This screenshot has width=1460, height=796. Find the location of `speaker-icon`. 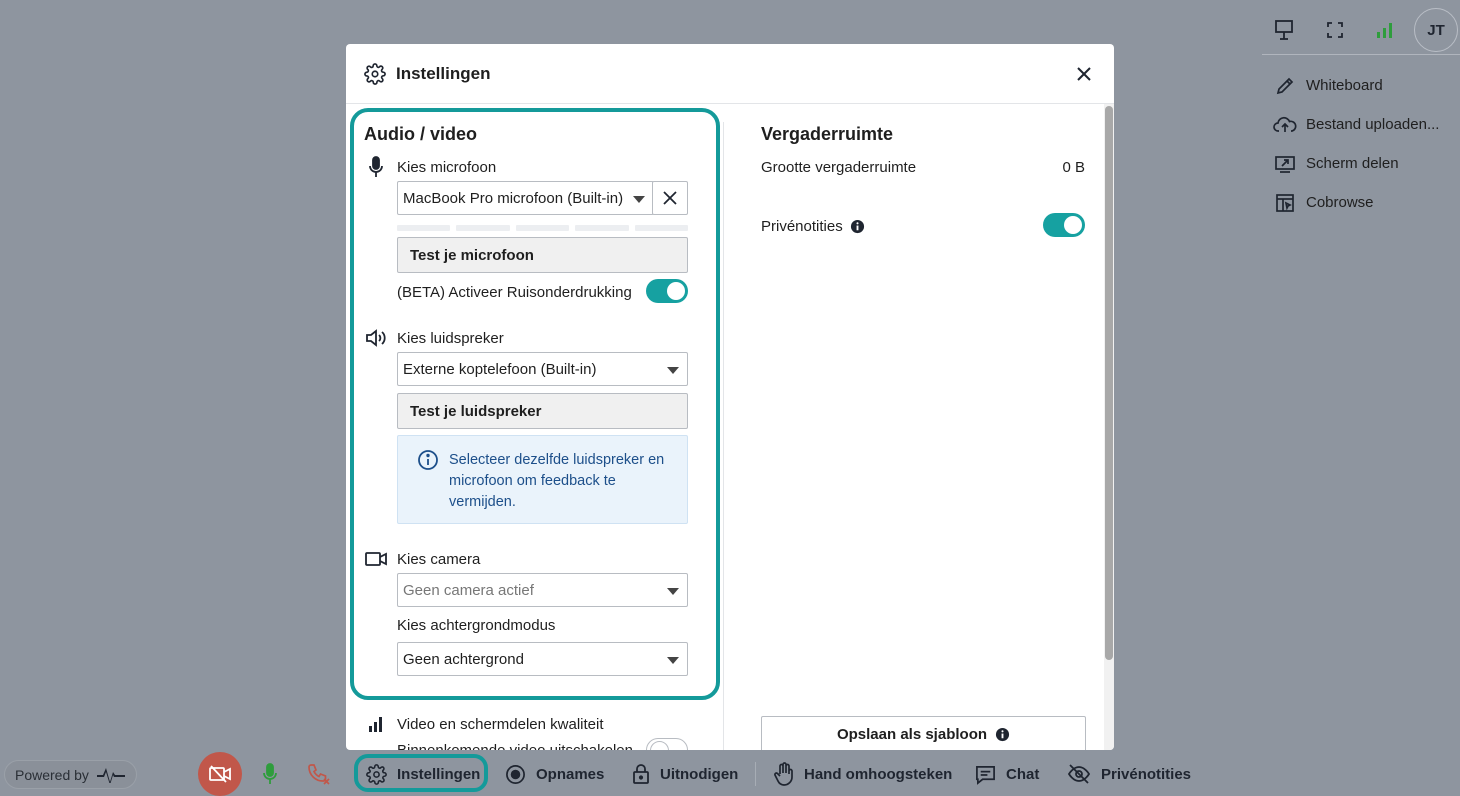

speaker-icon is located at coordinates (376, 338).